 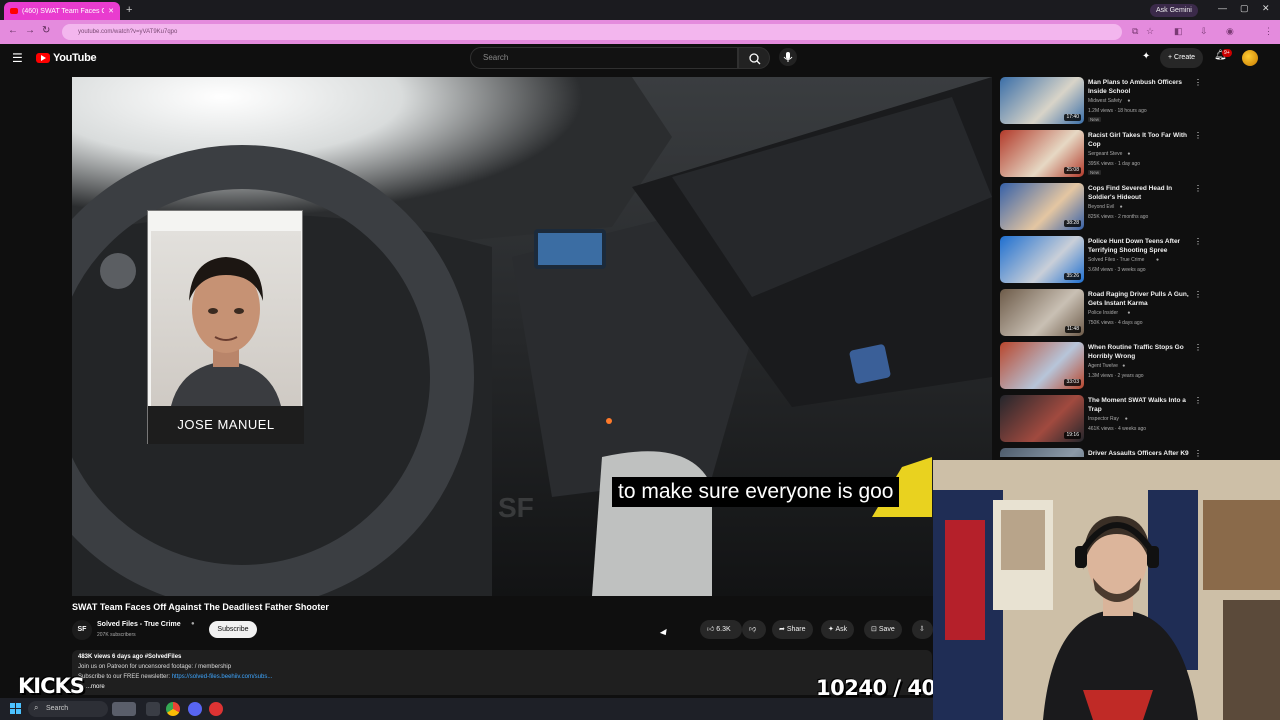 I want to click on close-window-icon: ✕, so click(x=1266, y=8).